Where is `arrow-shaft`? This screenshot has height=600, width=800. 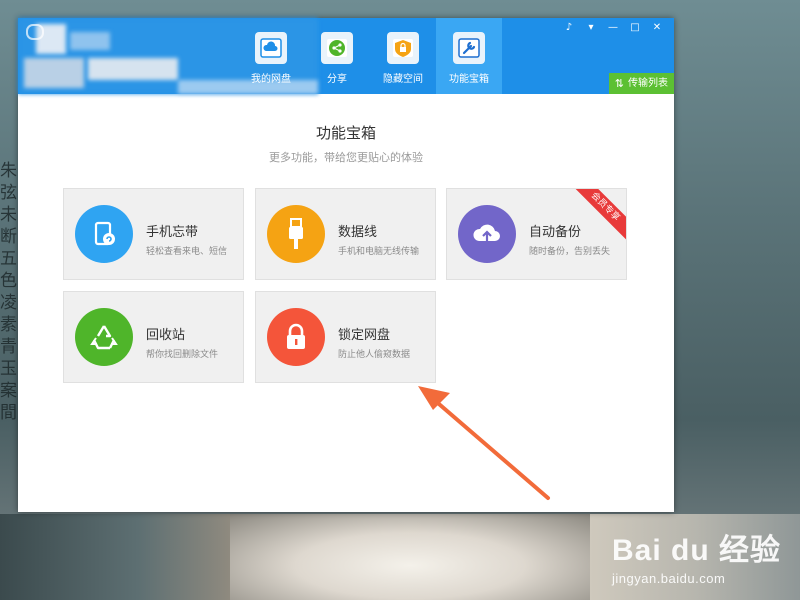 arrow-shaft is located at coordinates (490, 448).